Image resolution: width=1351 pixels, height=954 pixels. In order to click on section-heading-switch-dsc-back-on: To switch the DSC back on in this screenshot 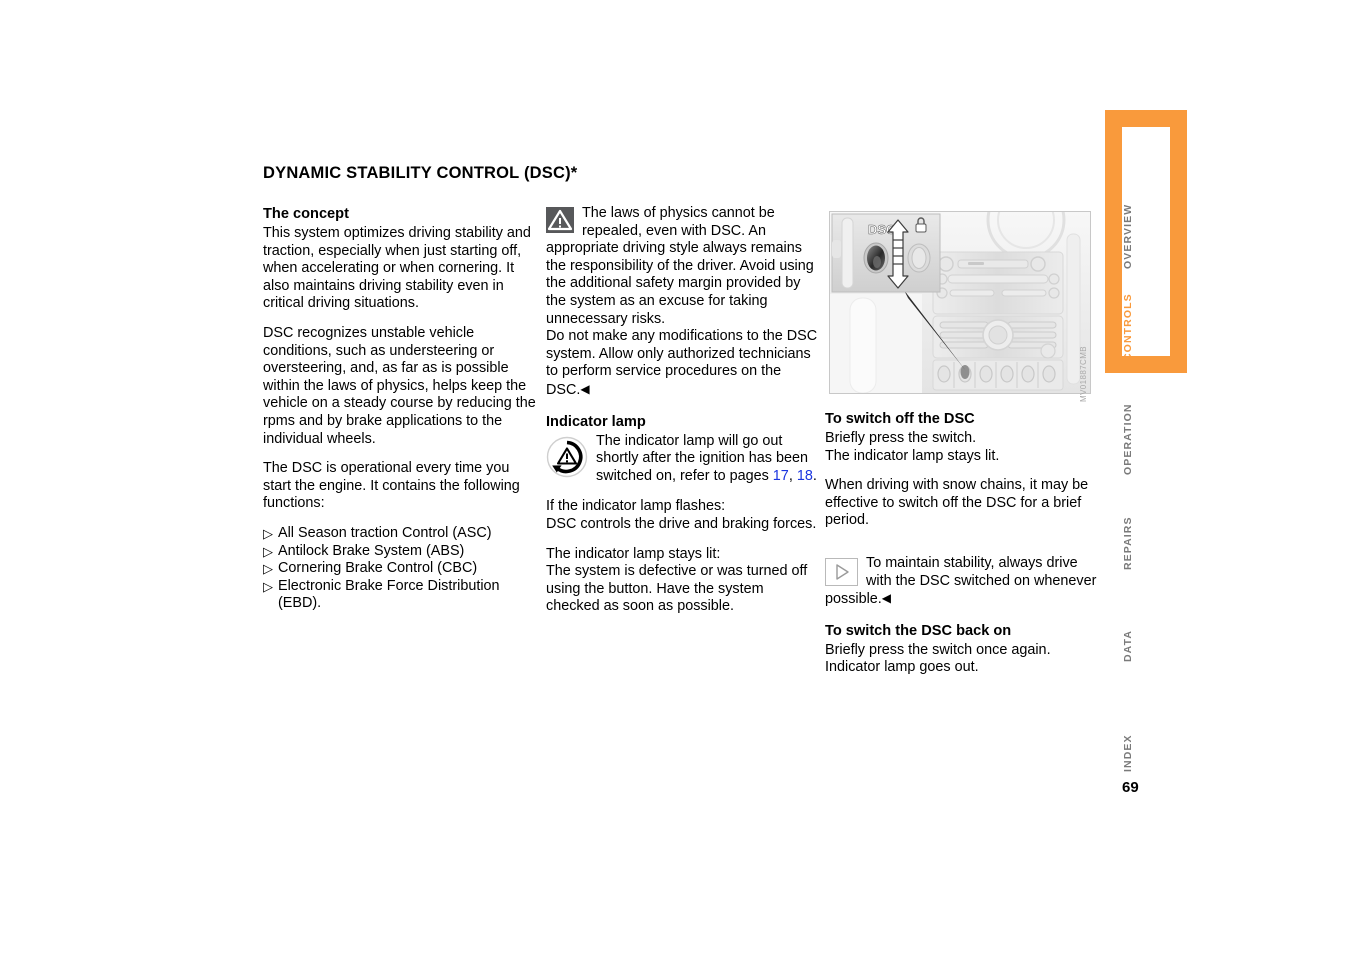, I will do `click(918, 630)`.